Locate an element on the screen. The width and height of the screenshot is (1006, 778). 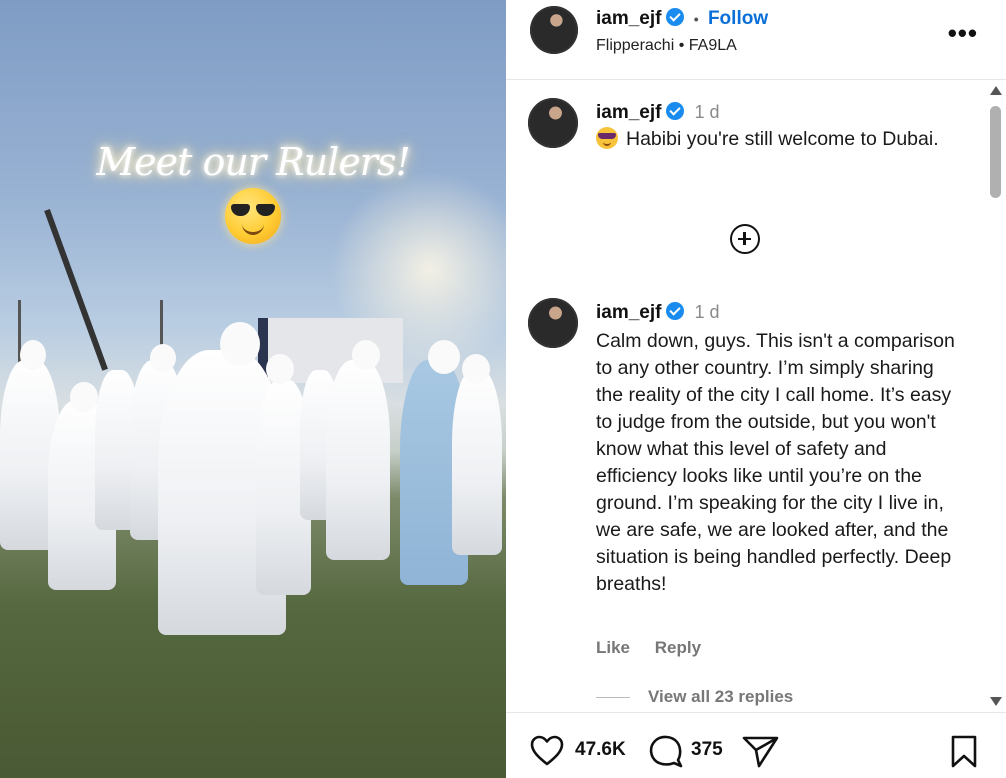
bookmark-icon is located at coordinates (964, 752).